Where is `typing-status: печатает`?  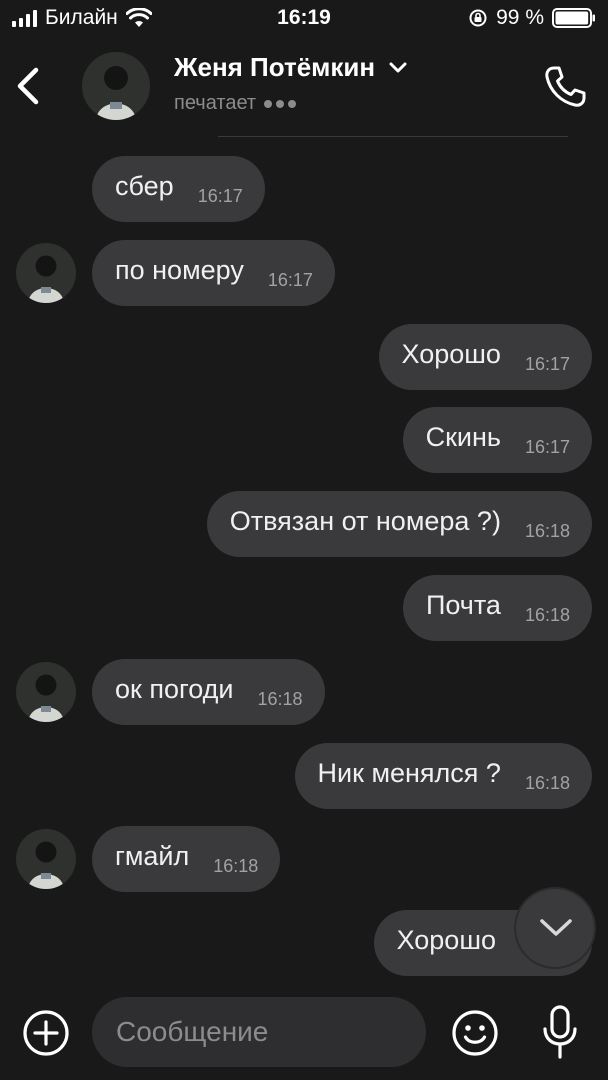
typing-status: печатает is located at coordinates (215, 103).